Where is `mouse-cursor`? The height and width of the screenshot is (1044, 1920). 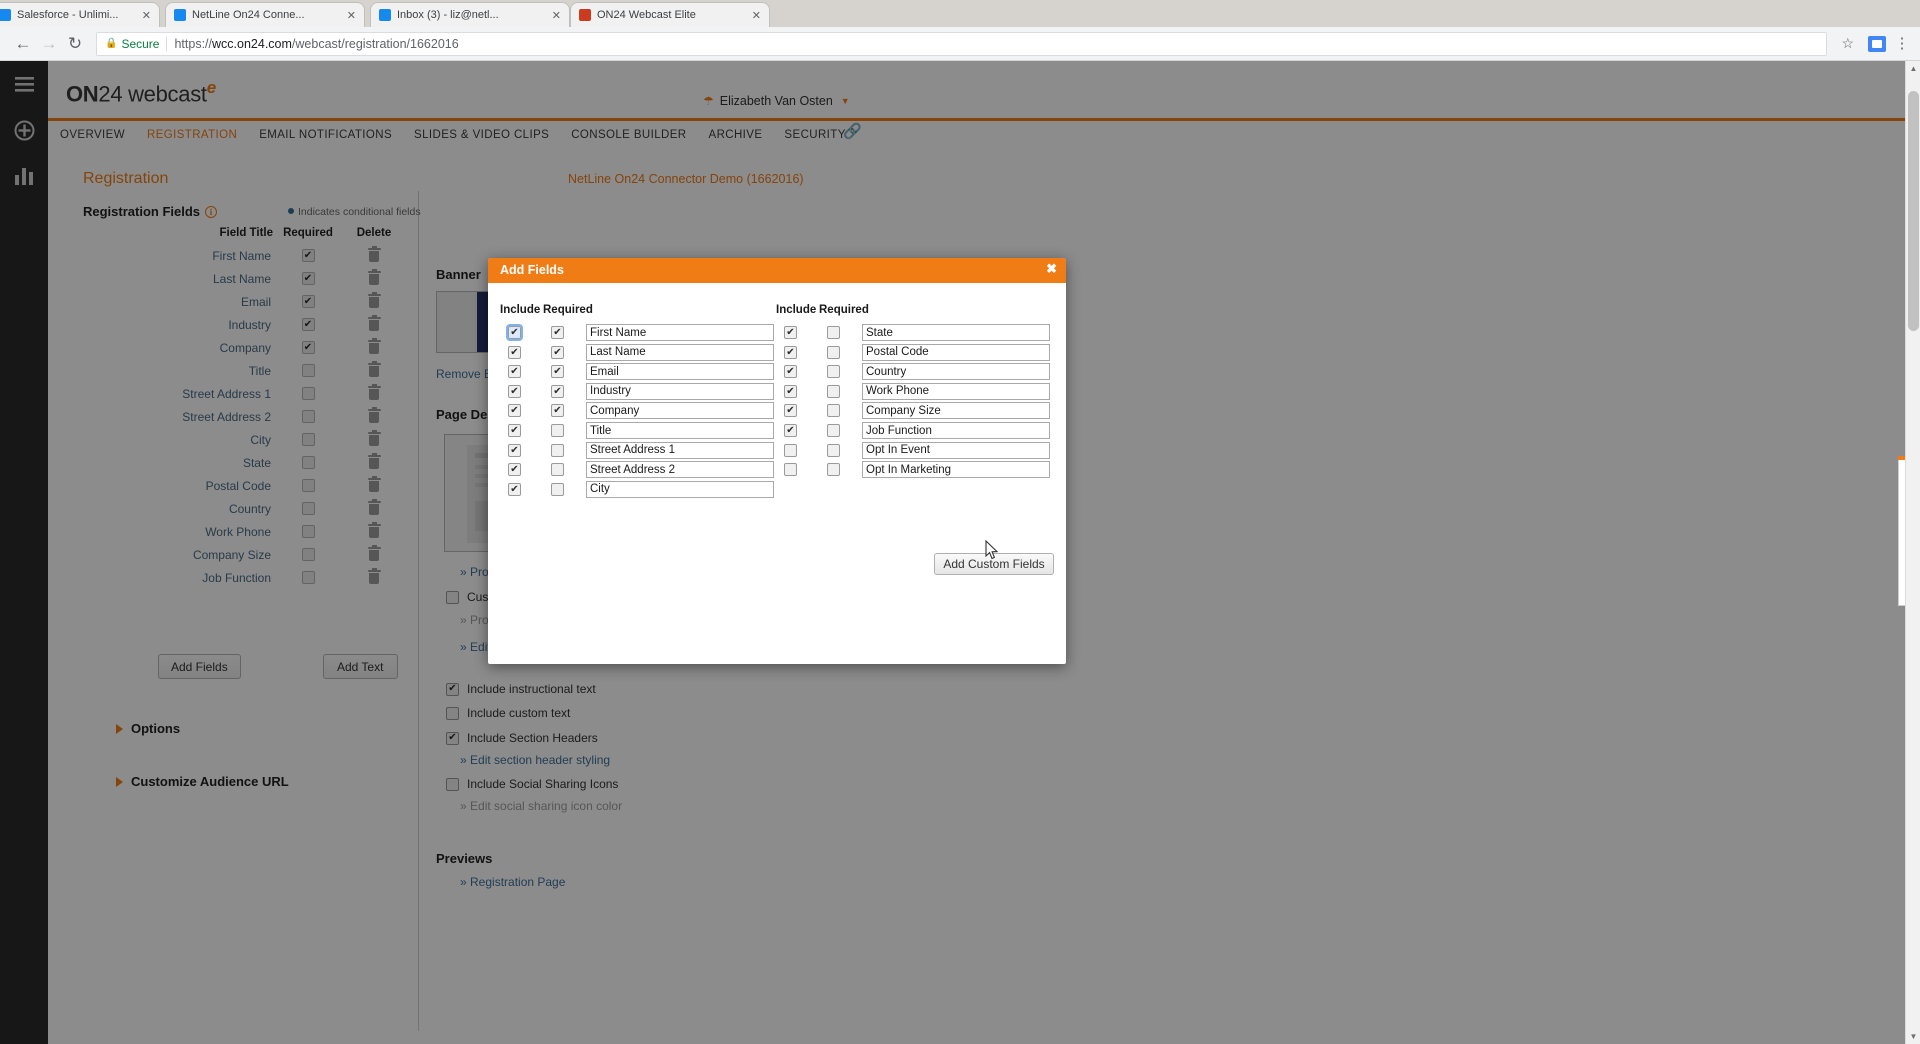
mouse-cursor is located at coordinates (991, 550).